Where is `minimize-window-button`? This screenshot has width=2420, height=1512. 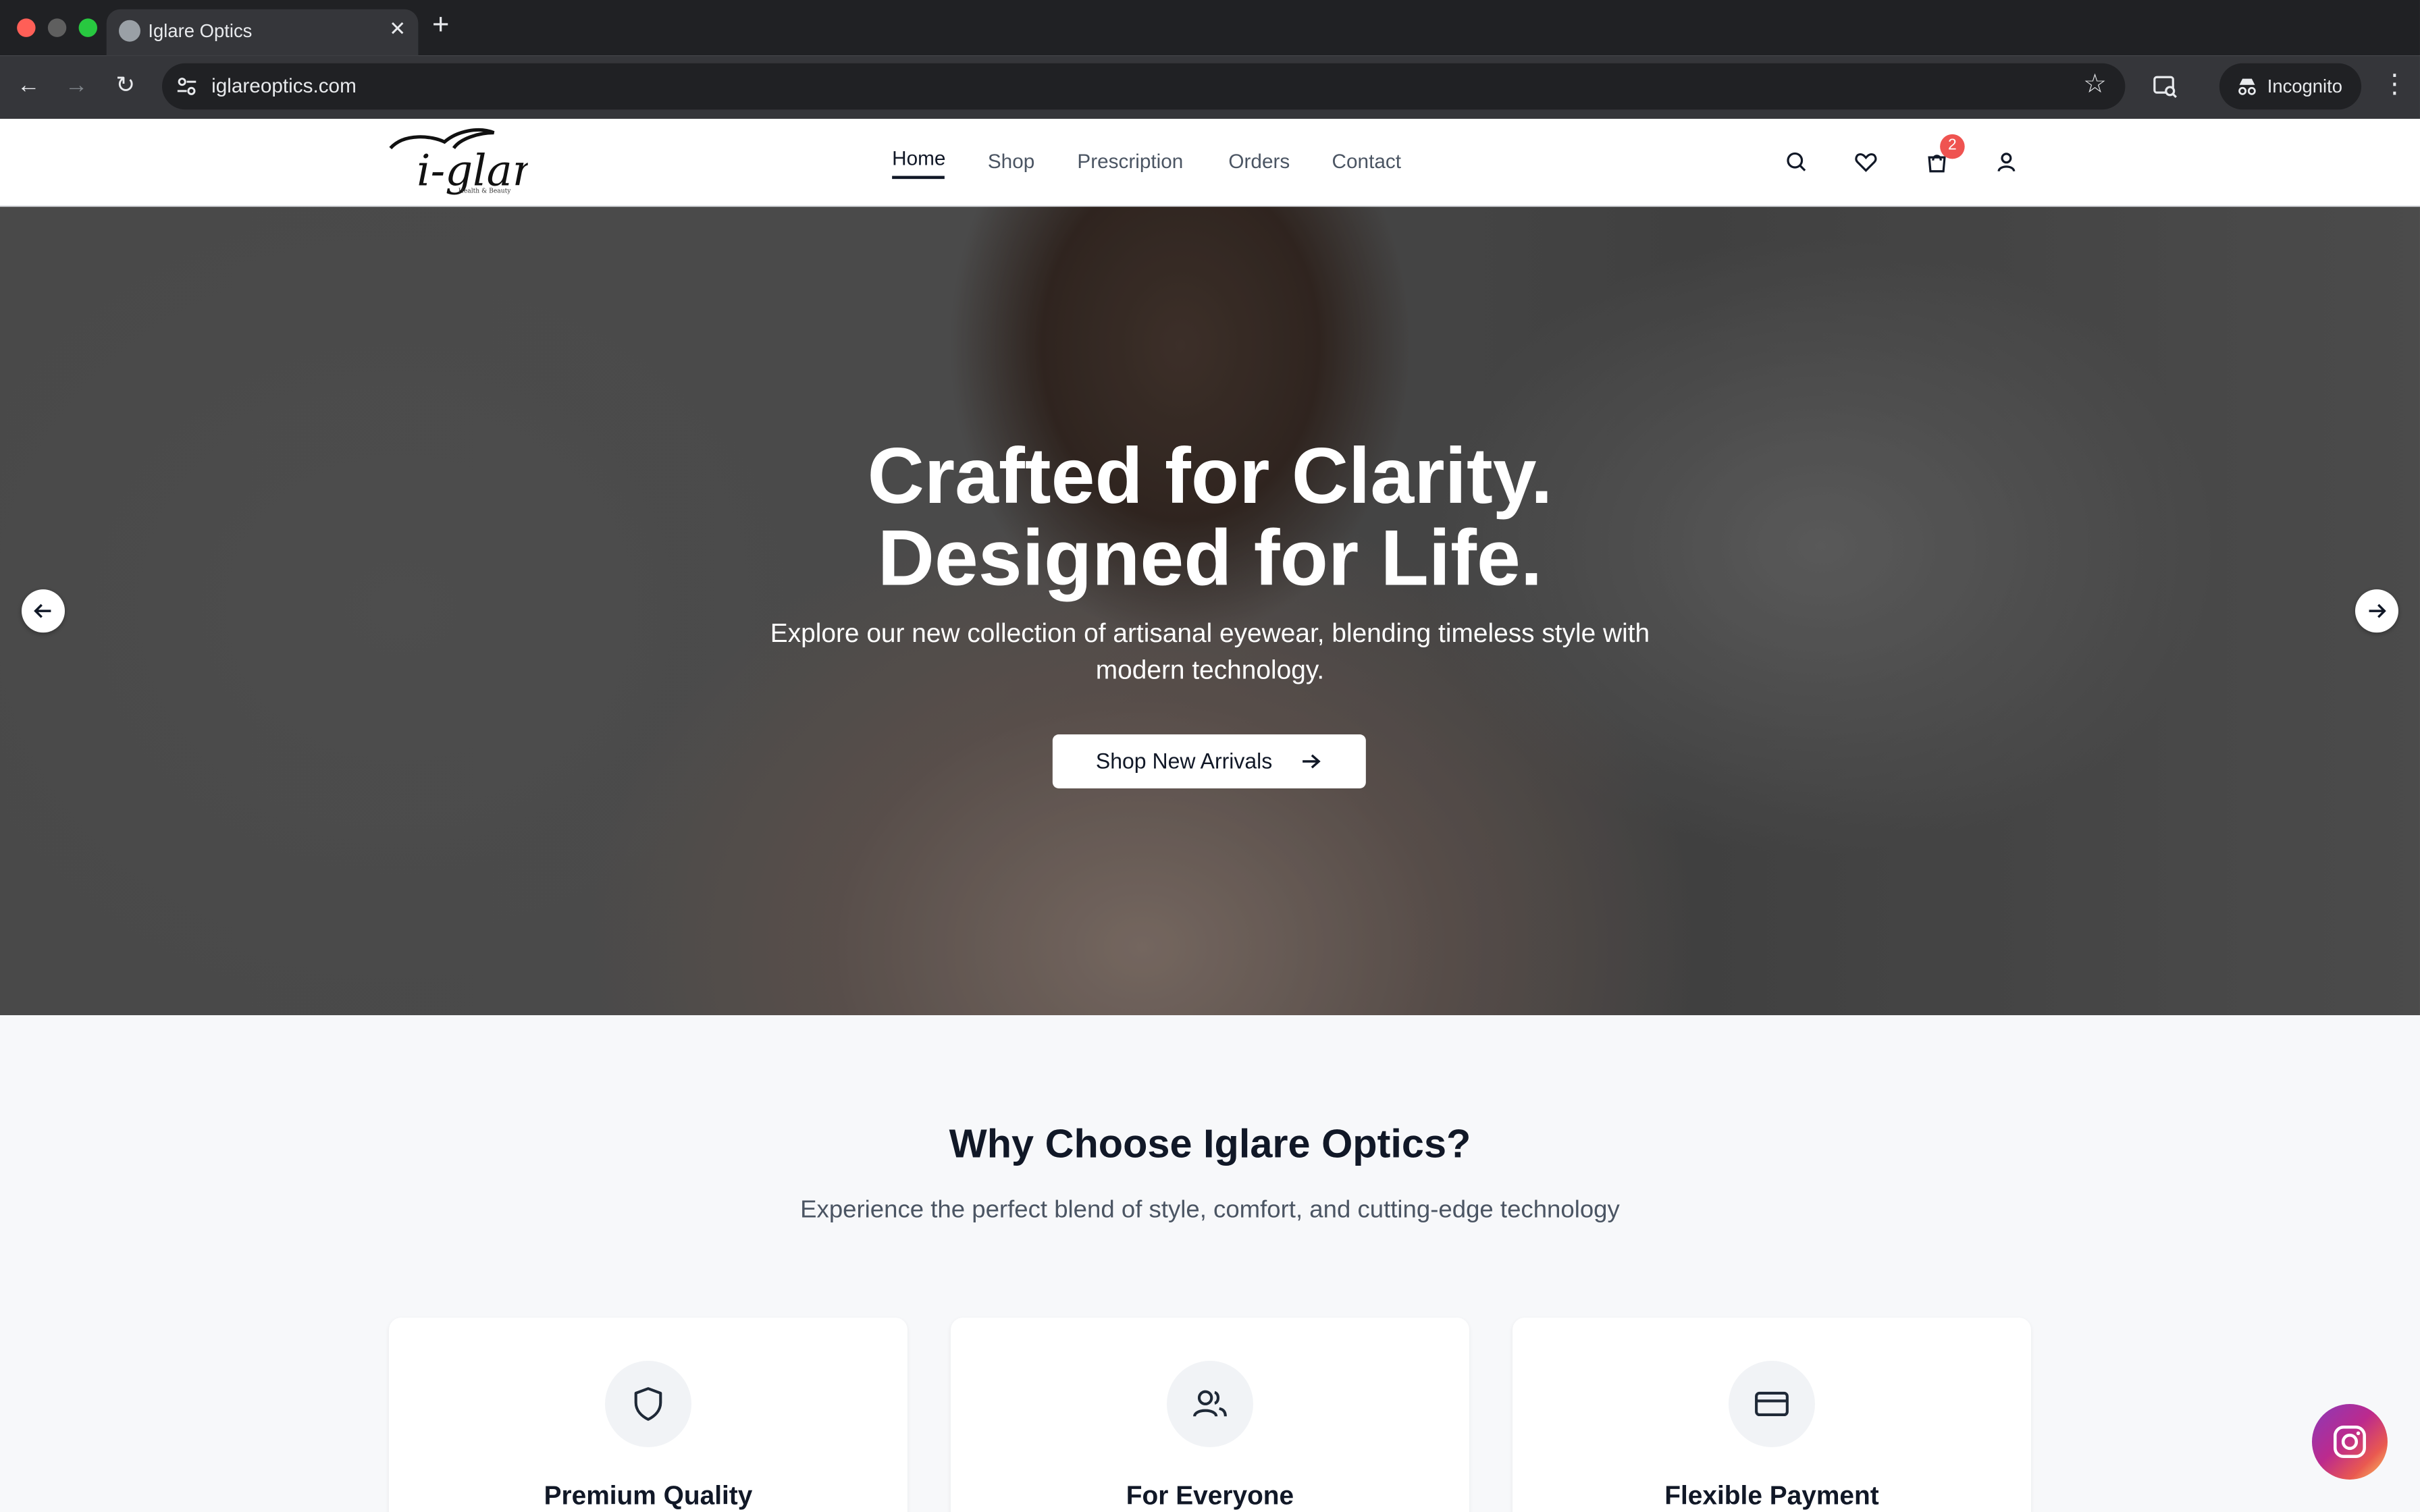 minimize-window-button is located at coordinates (57, 27).